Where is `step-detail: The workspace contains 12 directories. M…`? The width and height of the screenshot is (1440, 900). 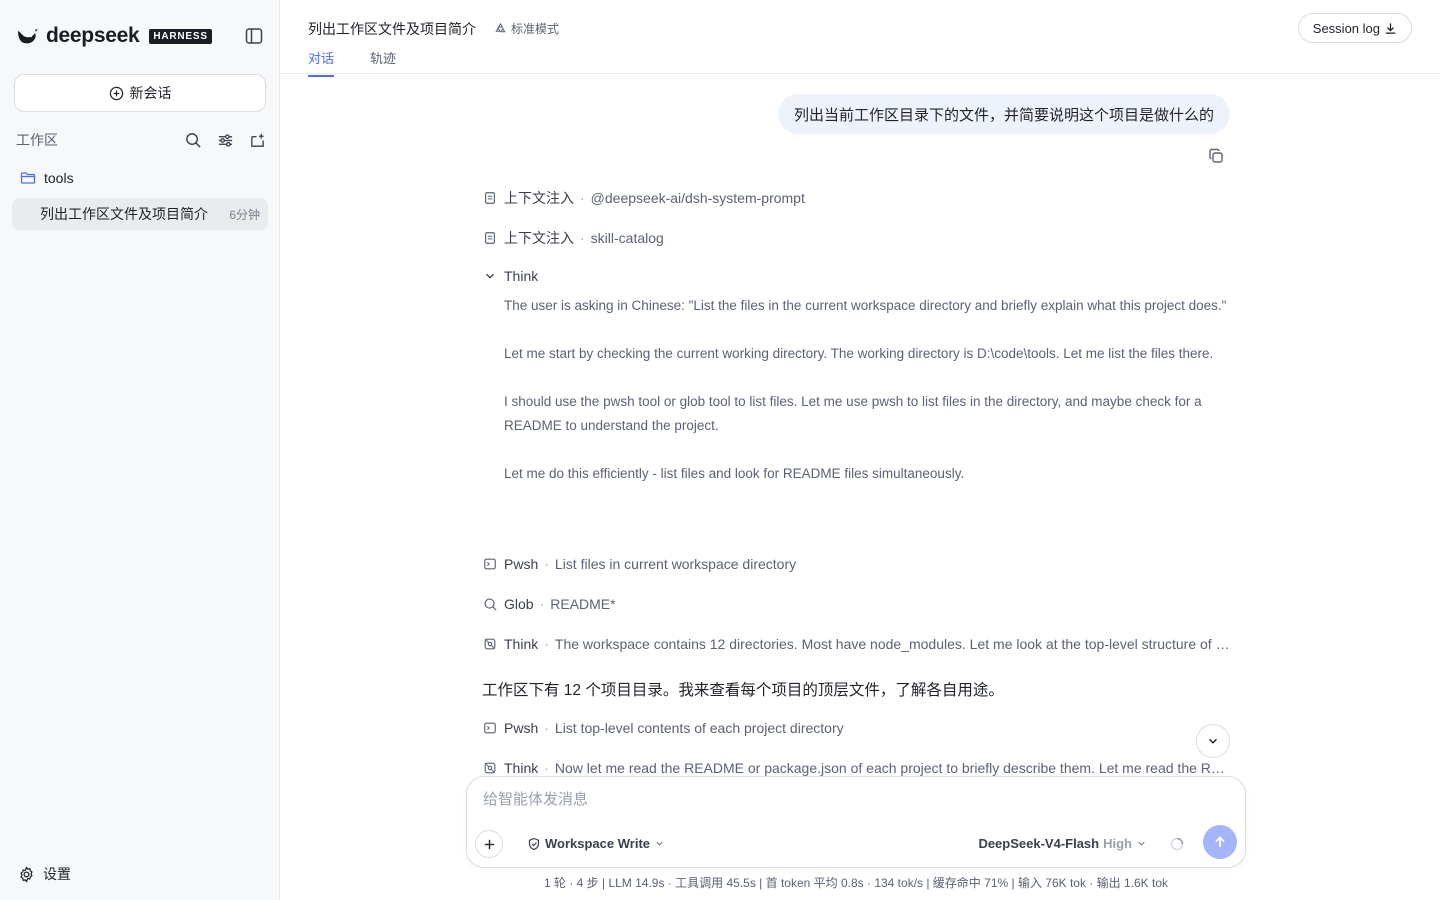 step-detail: The workspace contains 12 directories. M… is located at coordinates (892, 644).